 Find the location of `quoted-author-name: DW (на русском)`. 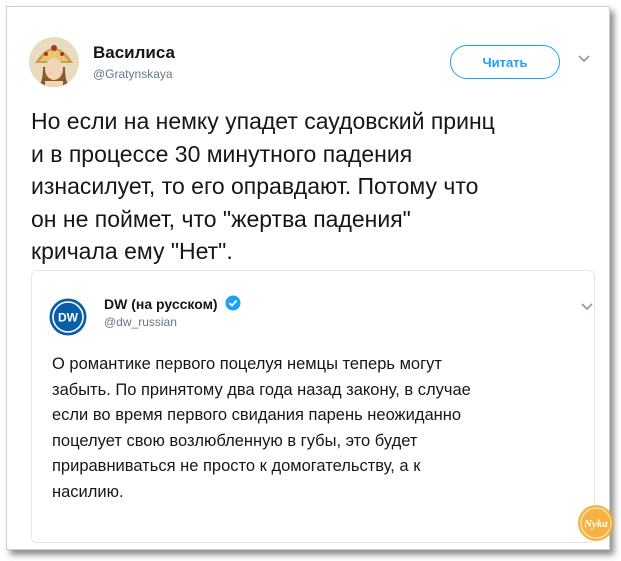

quoted-author-name: DW (на русском) is located at coordinates (161, 304).